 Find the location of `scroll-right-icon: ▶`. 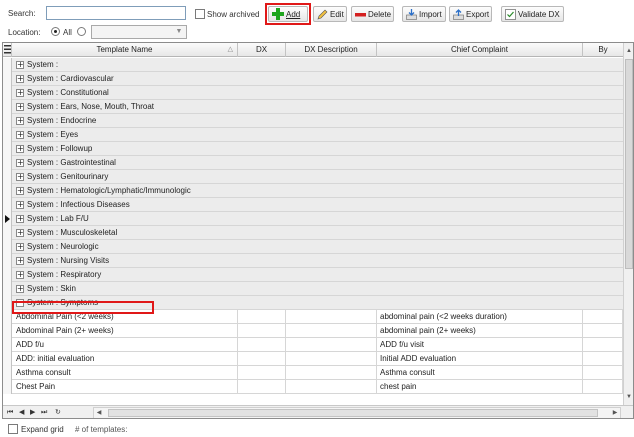

scroll-right-icon: ▶ is located at coordinates (615, 412).